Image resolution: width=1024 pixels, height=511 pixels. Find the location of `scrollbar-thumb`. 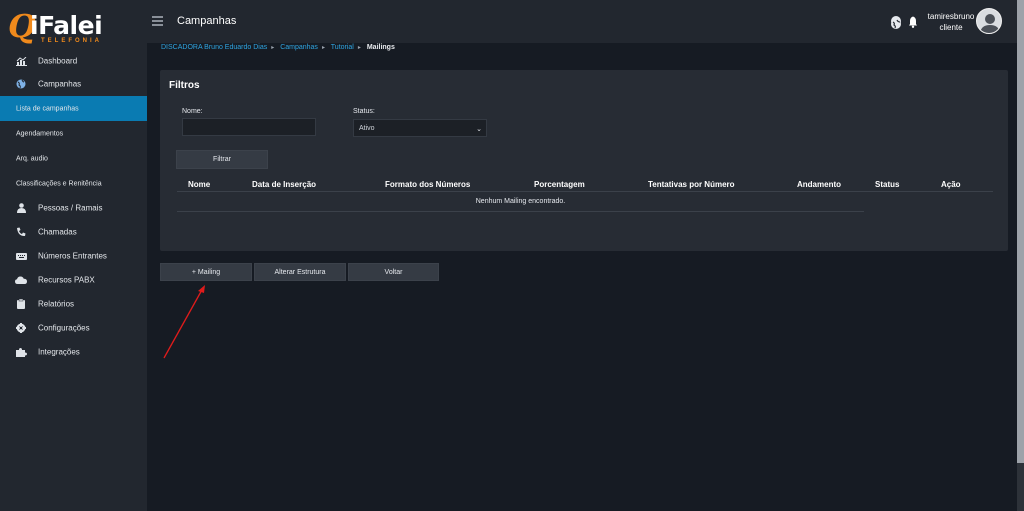

scrollbar-thumb is located at coordinates (1020, 231).